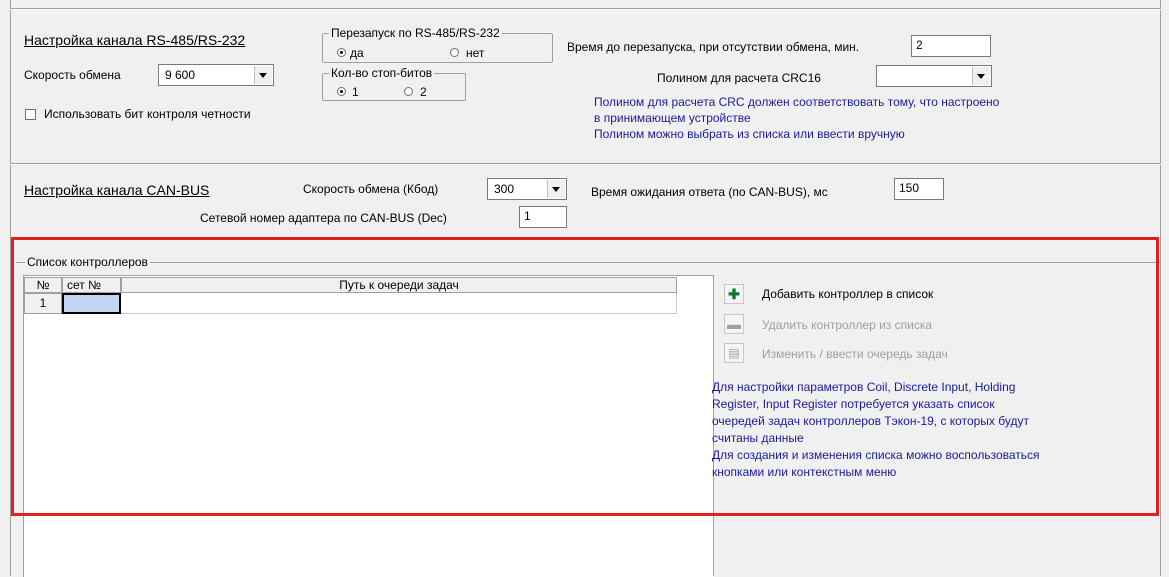 The image size is (1169, 577). I want to click on can-speed-value: 300, so click(504, 189).